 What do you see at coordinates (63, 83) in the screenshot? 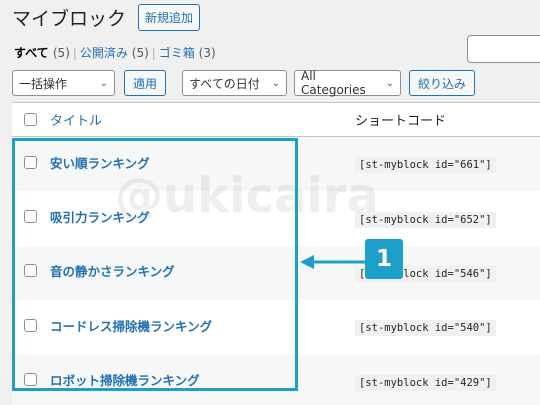
I see `bulk-action-select: 一括操作 ⌄` at bounding box center [63, 83].